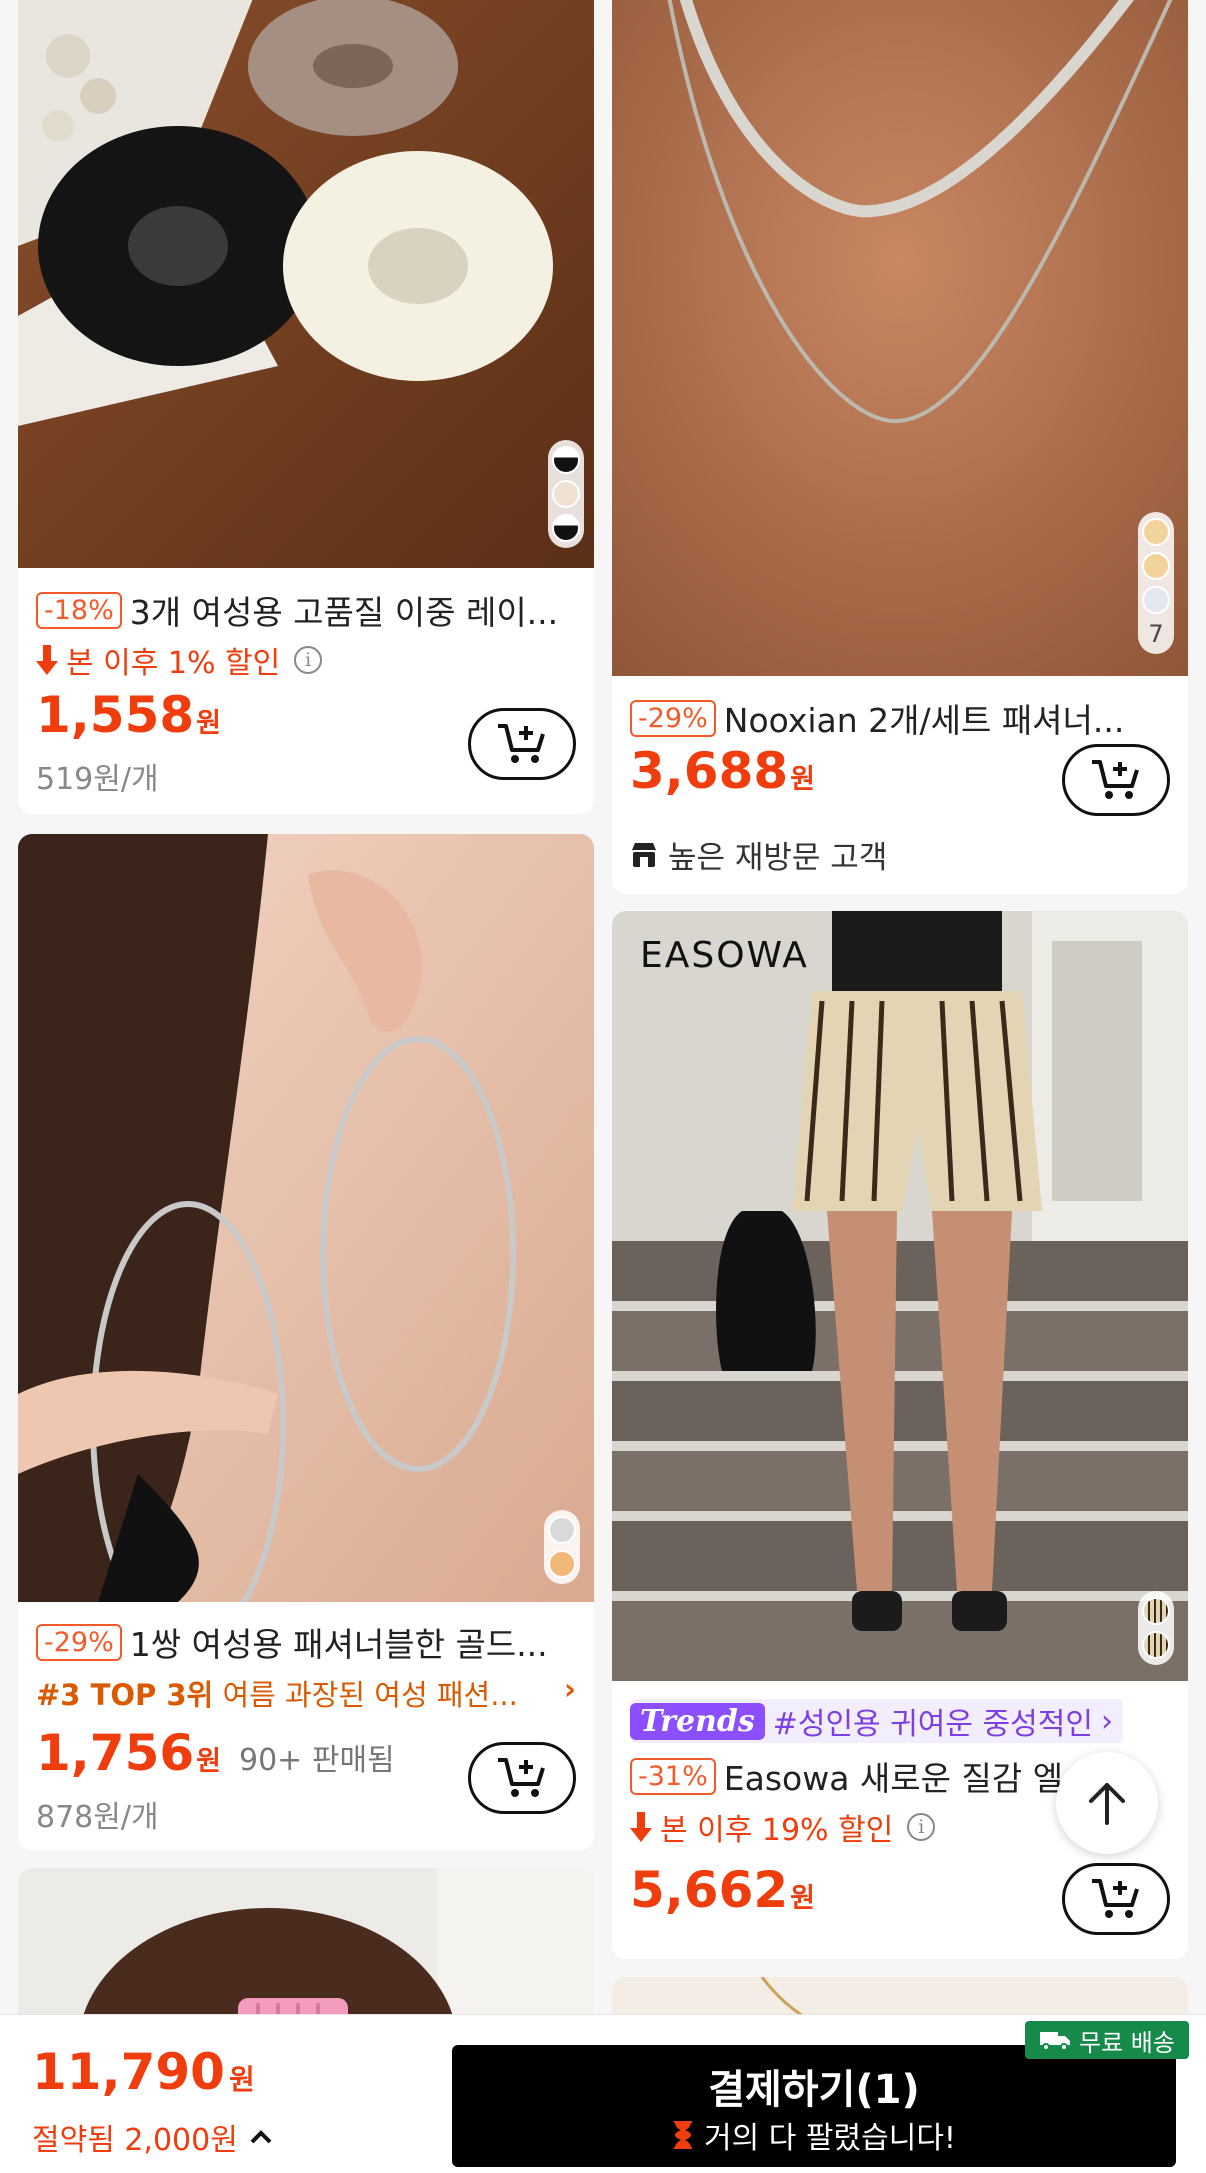 The width and height of the screenshot is (1206, 2173). Describe the element at coordinates (932, 1724) in the screenshot. I see `trend-text: #성인용 귀여운 중성적인` at that location.